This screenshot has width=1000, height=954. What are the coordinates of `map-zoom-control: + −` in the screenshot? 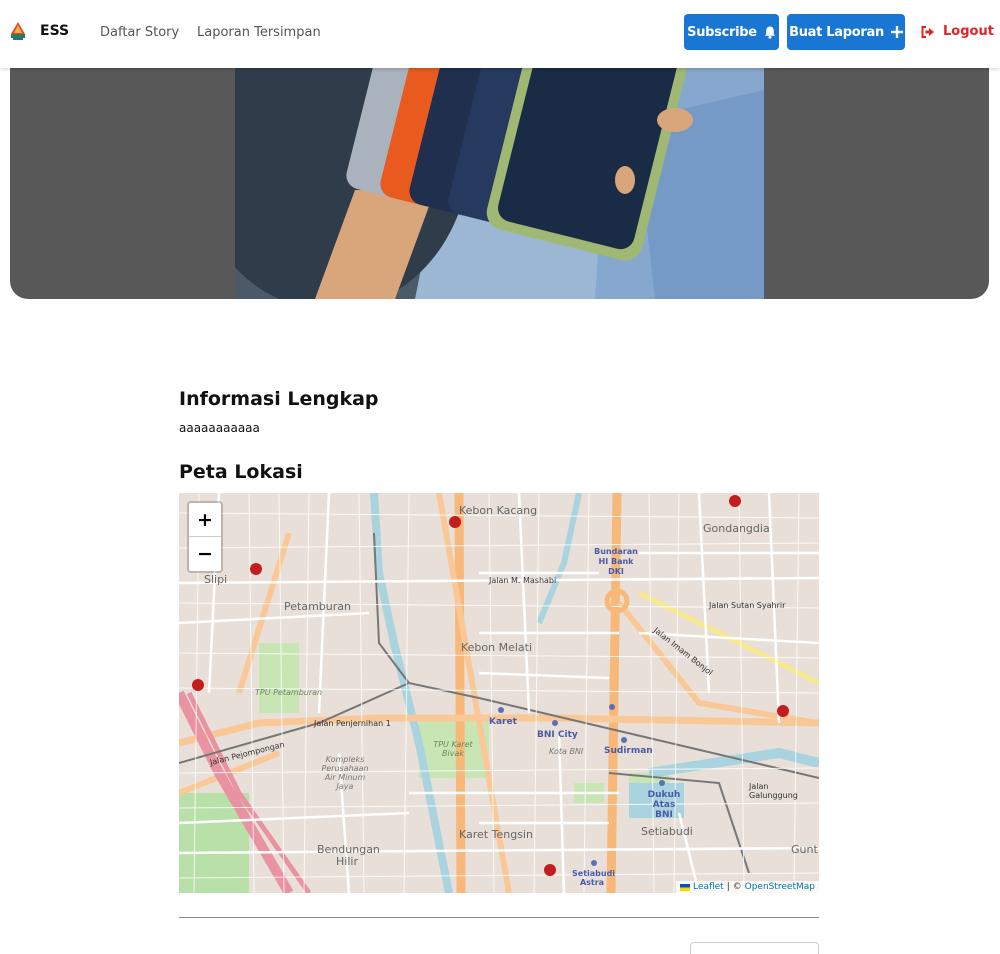 It's located at (205, 537).